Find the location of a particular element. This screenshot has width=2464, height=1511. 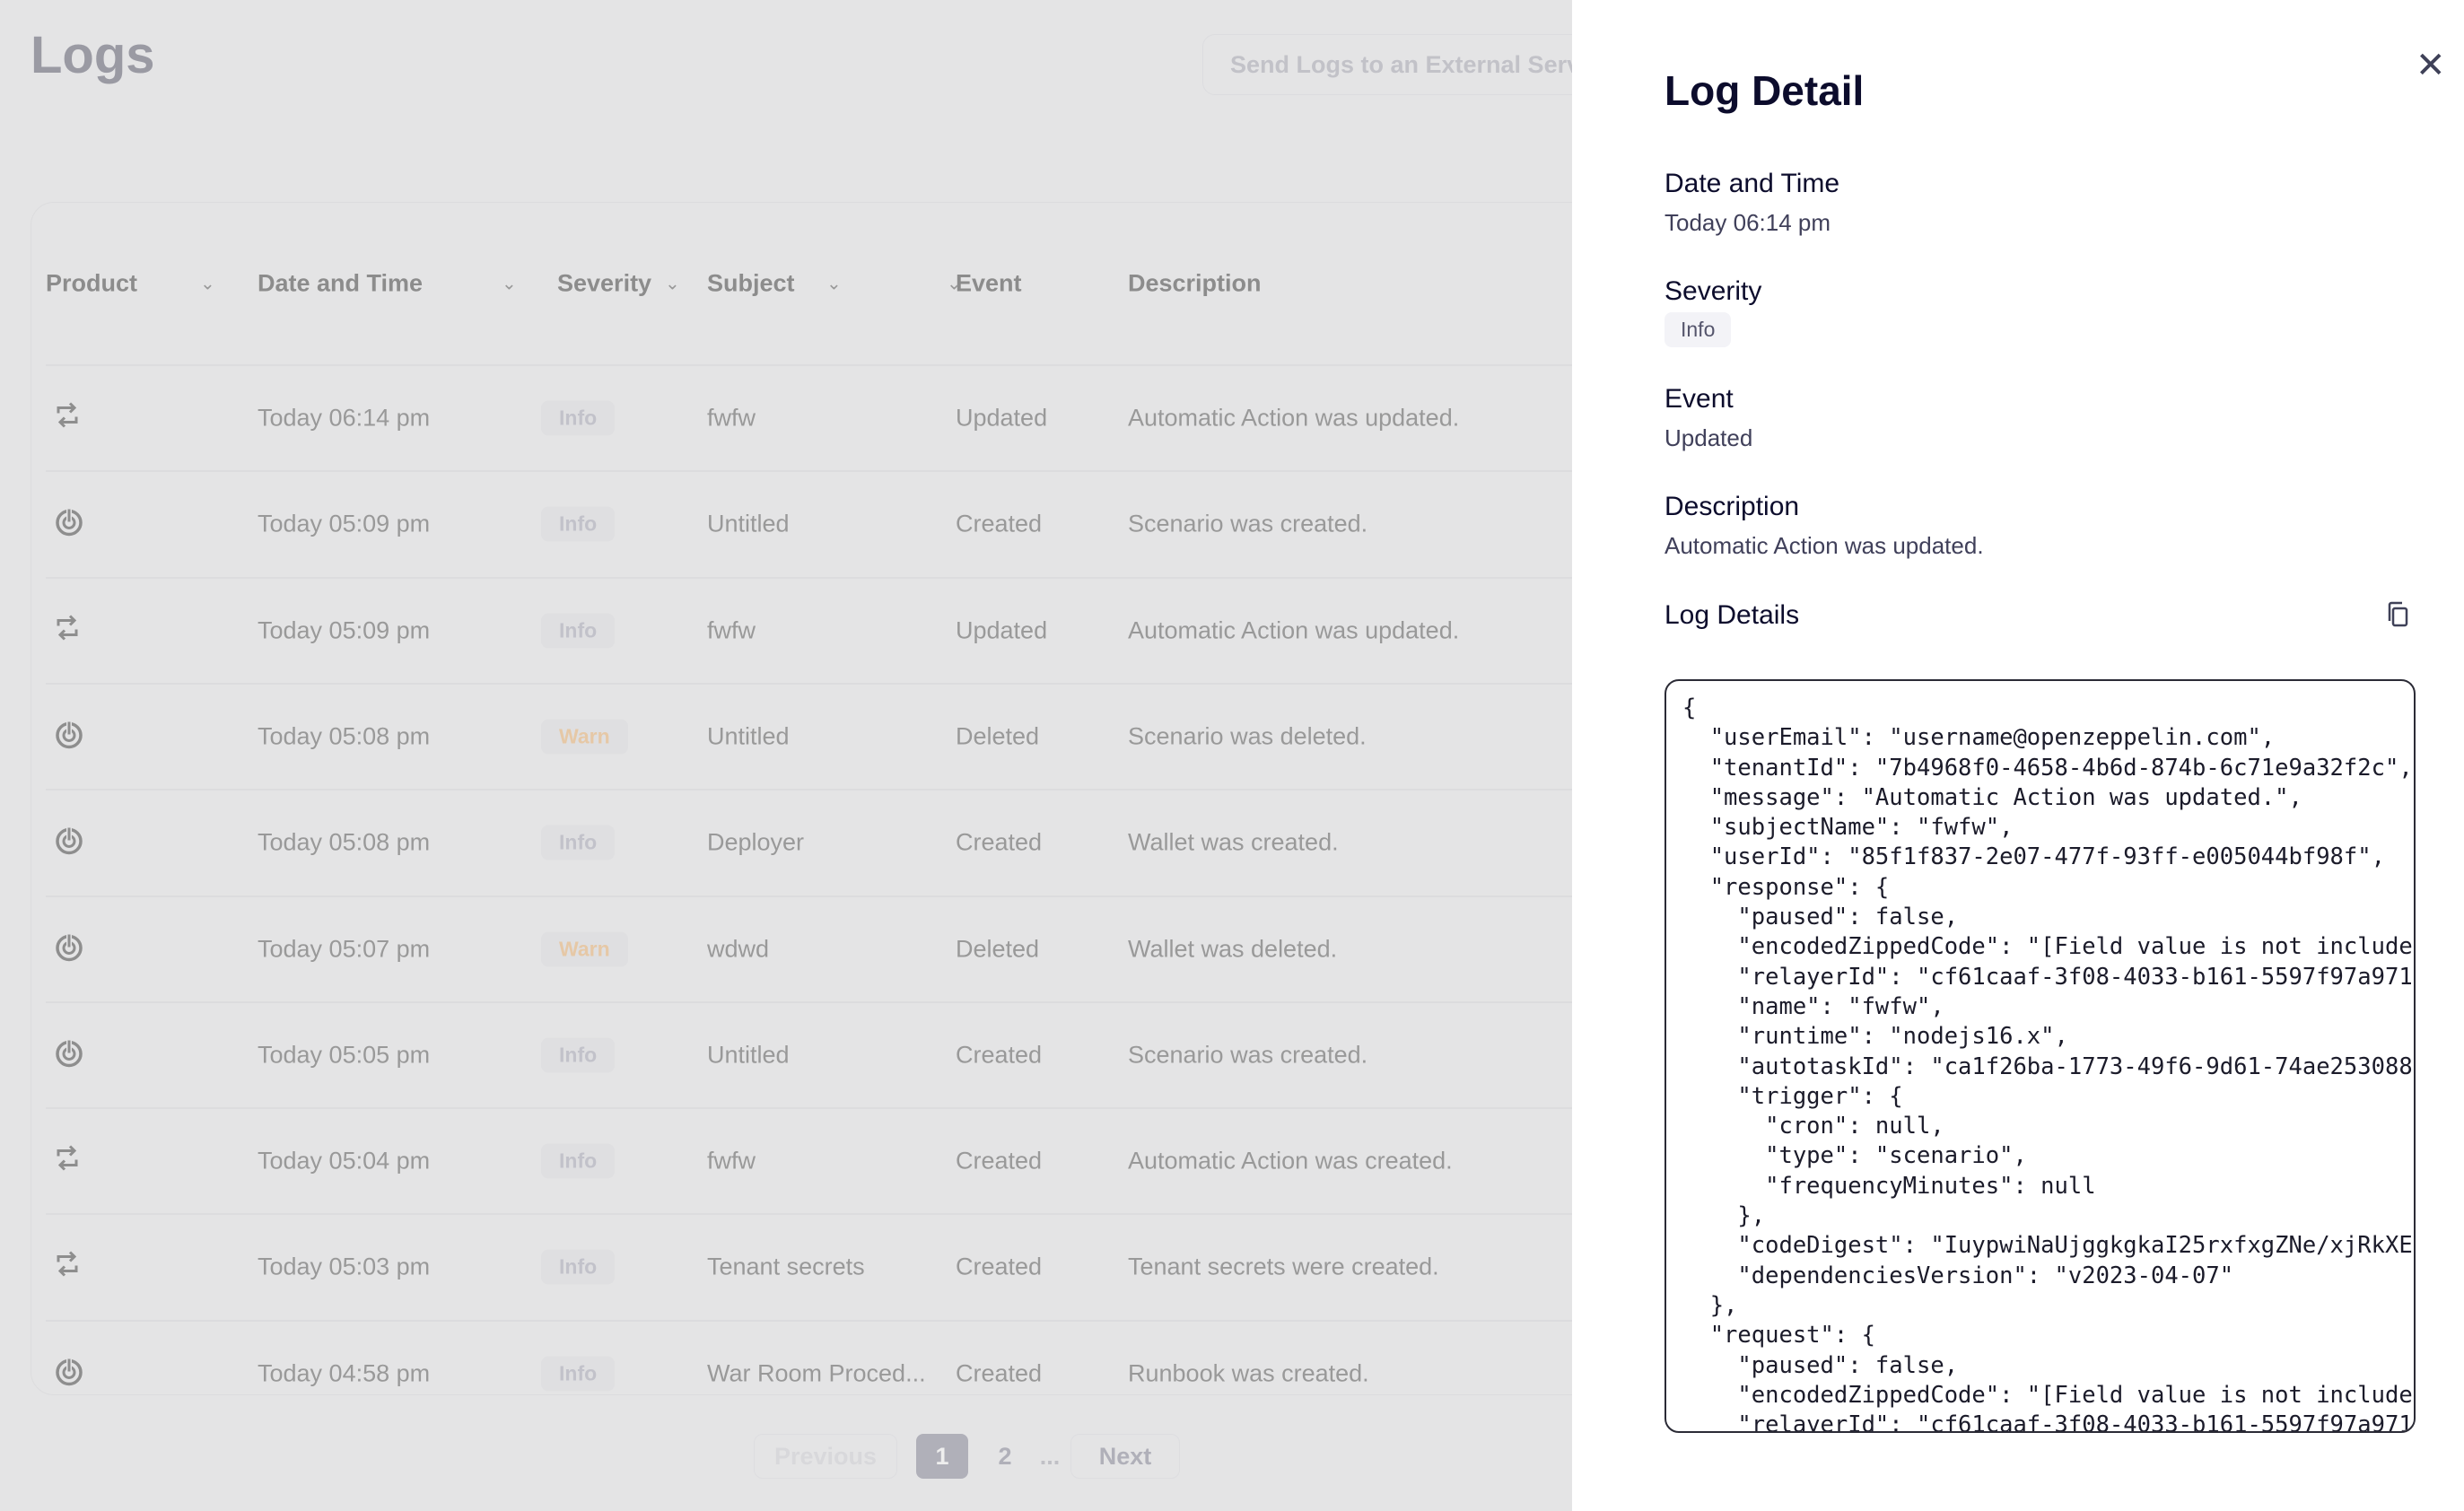

description-value: Automatic Action was updated. is located at coordinates (1824, 545).